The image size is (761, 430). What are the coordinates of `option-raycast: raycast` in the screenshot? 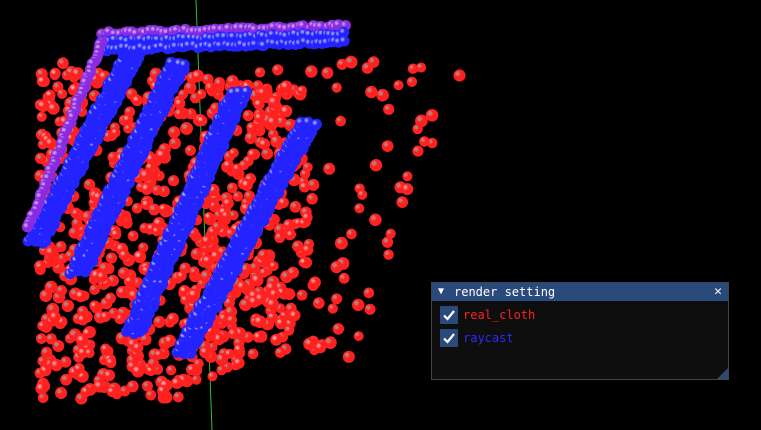 It's located at (584, 337).